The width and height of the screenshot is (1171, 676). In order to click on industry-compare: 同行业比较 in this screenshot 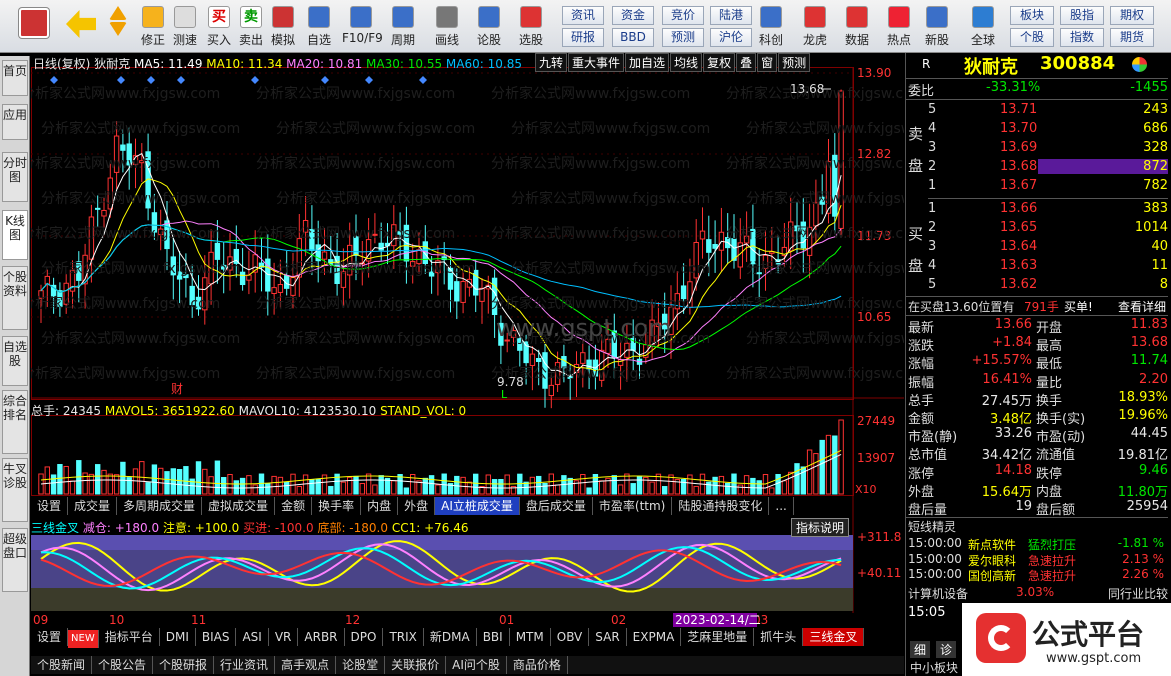, I will do `click(1138, 593)`.